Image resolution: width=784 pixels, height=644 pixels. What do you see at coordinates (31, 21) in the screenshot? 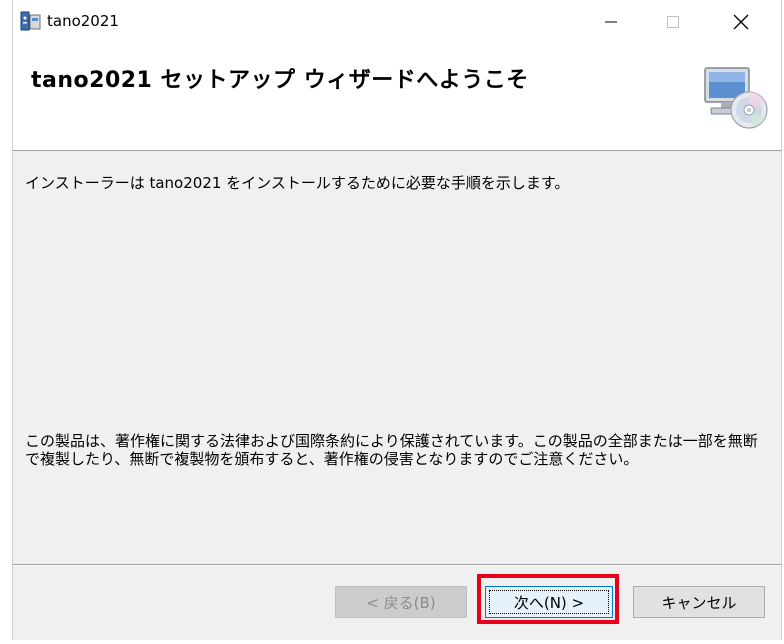
I see `installer-app-icon` at bounding box center [31, 21].